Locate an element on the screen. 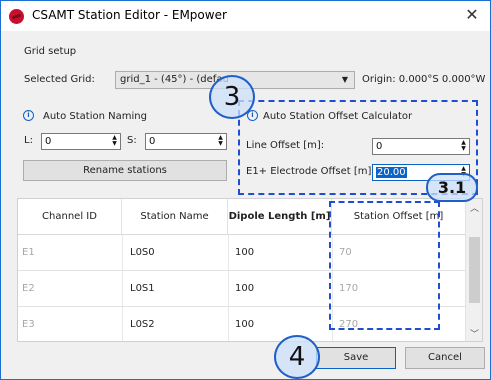 This screenshot has height=380, width=491. info-icon: i is located at coordinates (28, 115).